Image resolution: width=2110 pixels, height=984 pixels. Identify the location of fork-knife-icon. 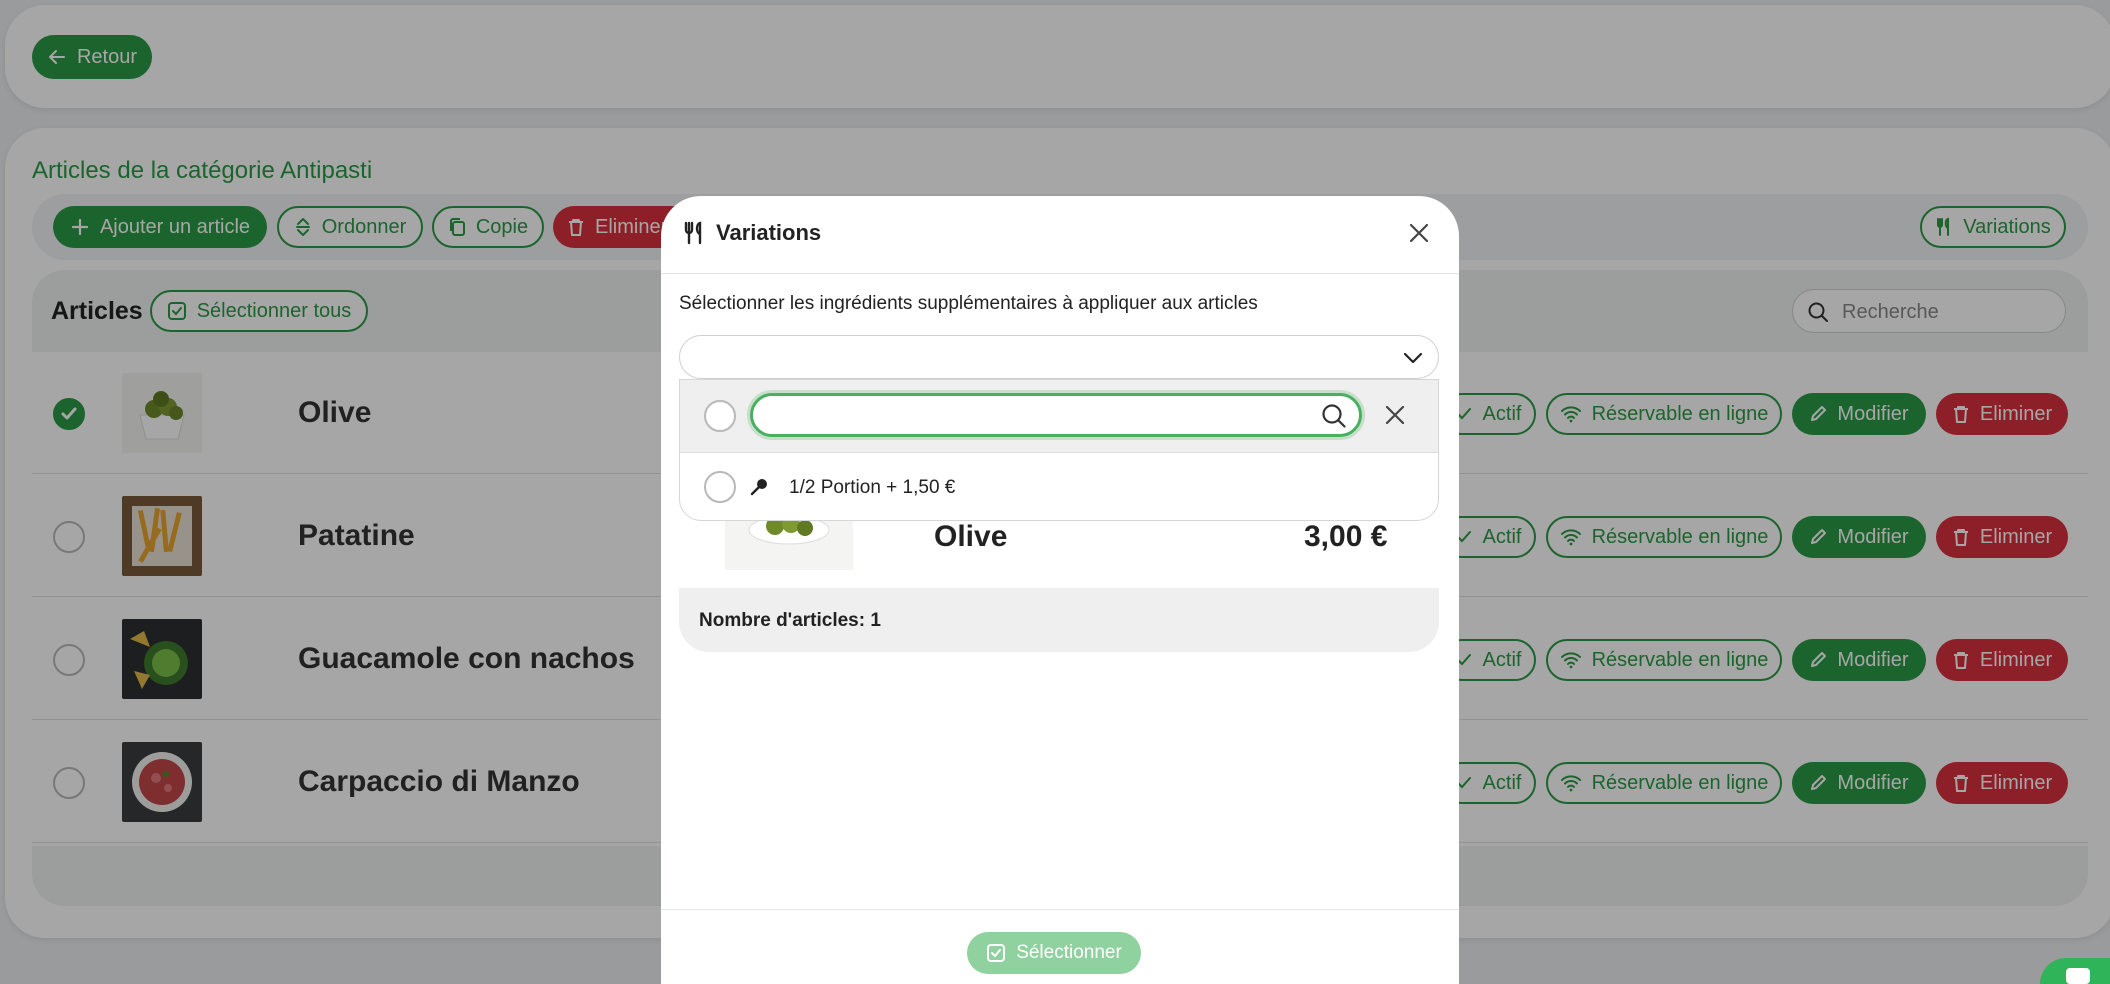
(694, 233).